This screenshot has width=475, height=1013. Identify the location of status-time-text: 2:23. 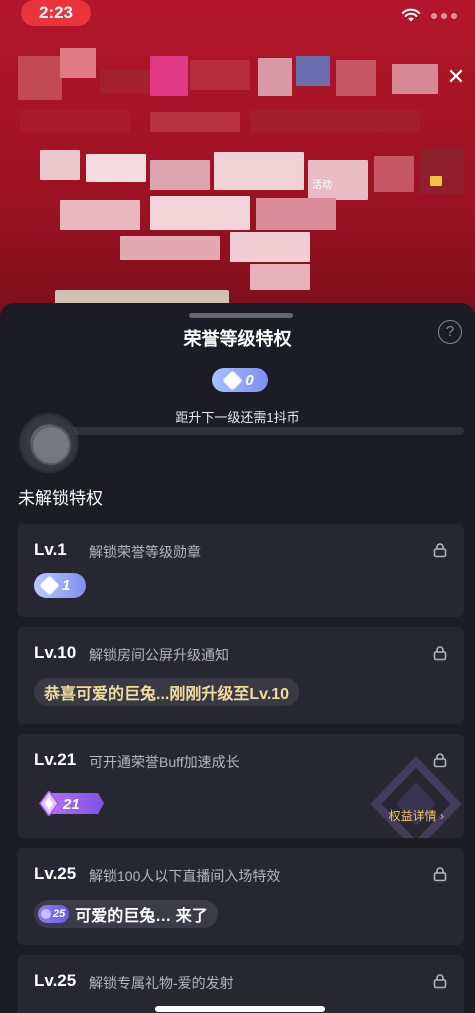
(56, 12).